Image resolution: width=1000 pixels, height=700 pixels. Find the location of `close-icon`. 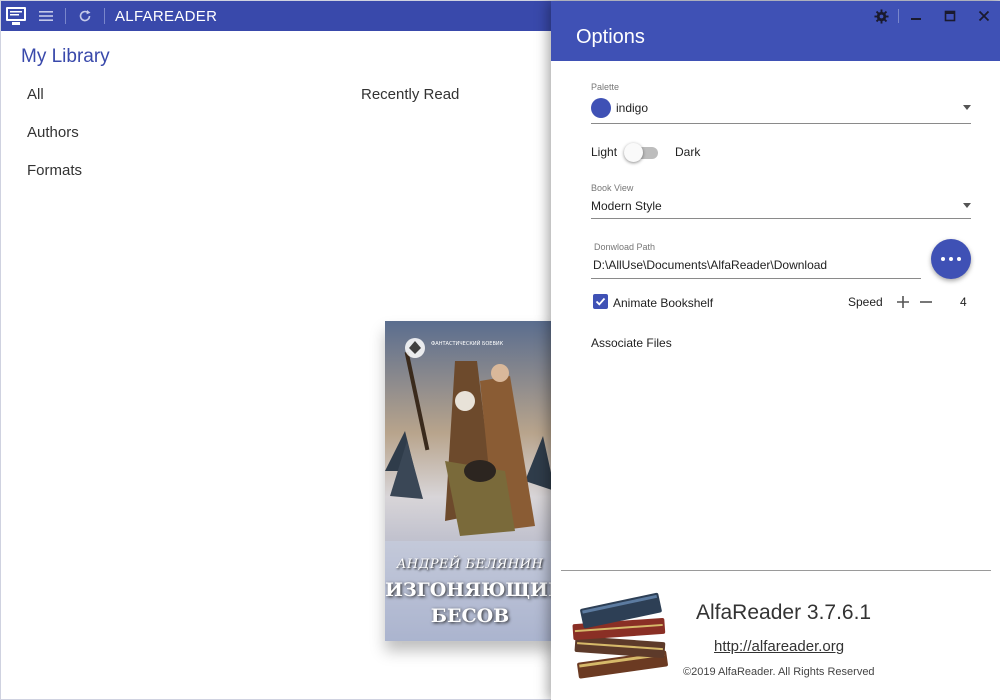

close-icon is located at coordinates (984, 16).